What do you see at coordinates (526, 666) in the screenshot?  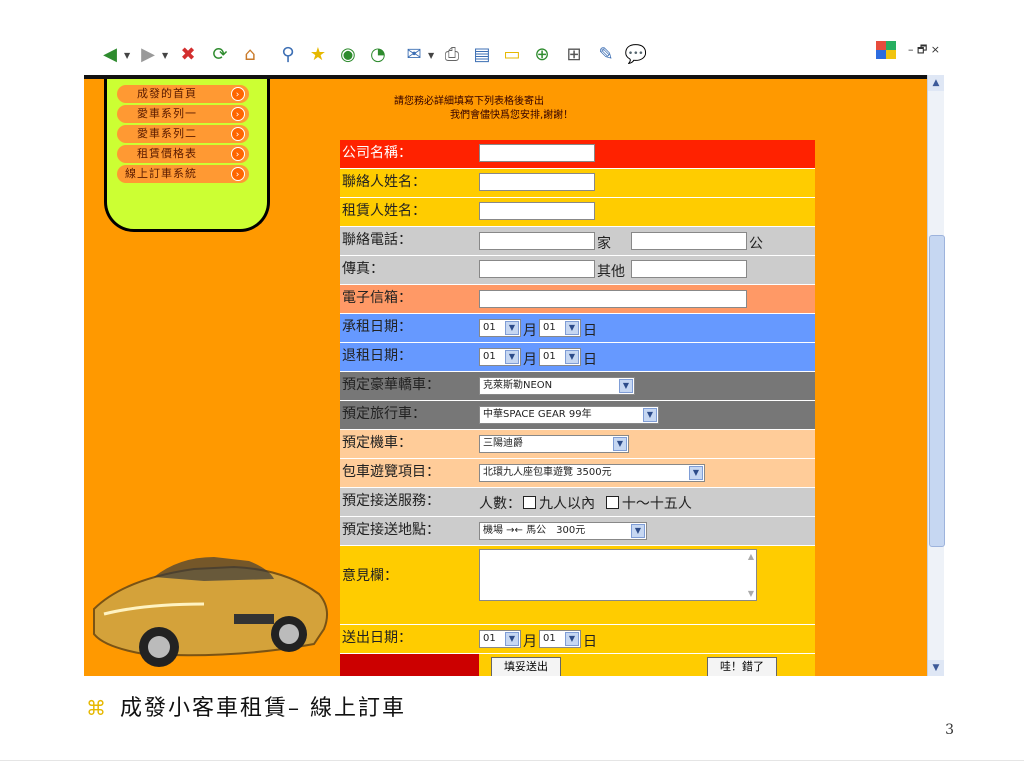 I see `submit-button: 填妥送出` at bounding box center [526, 666].